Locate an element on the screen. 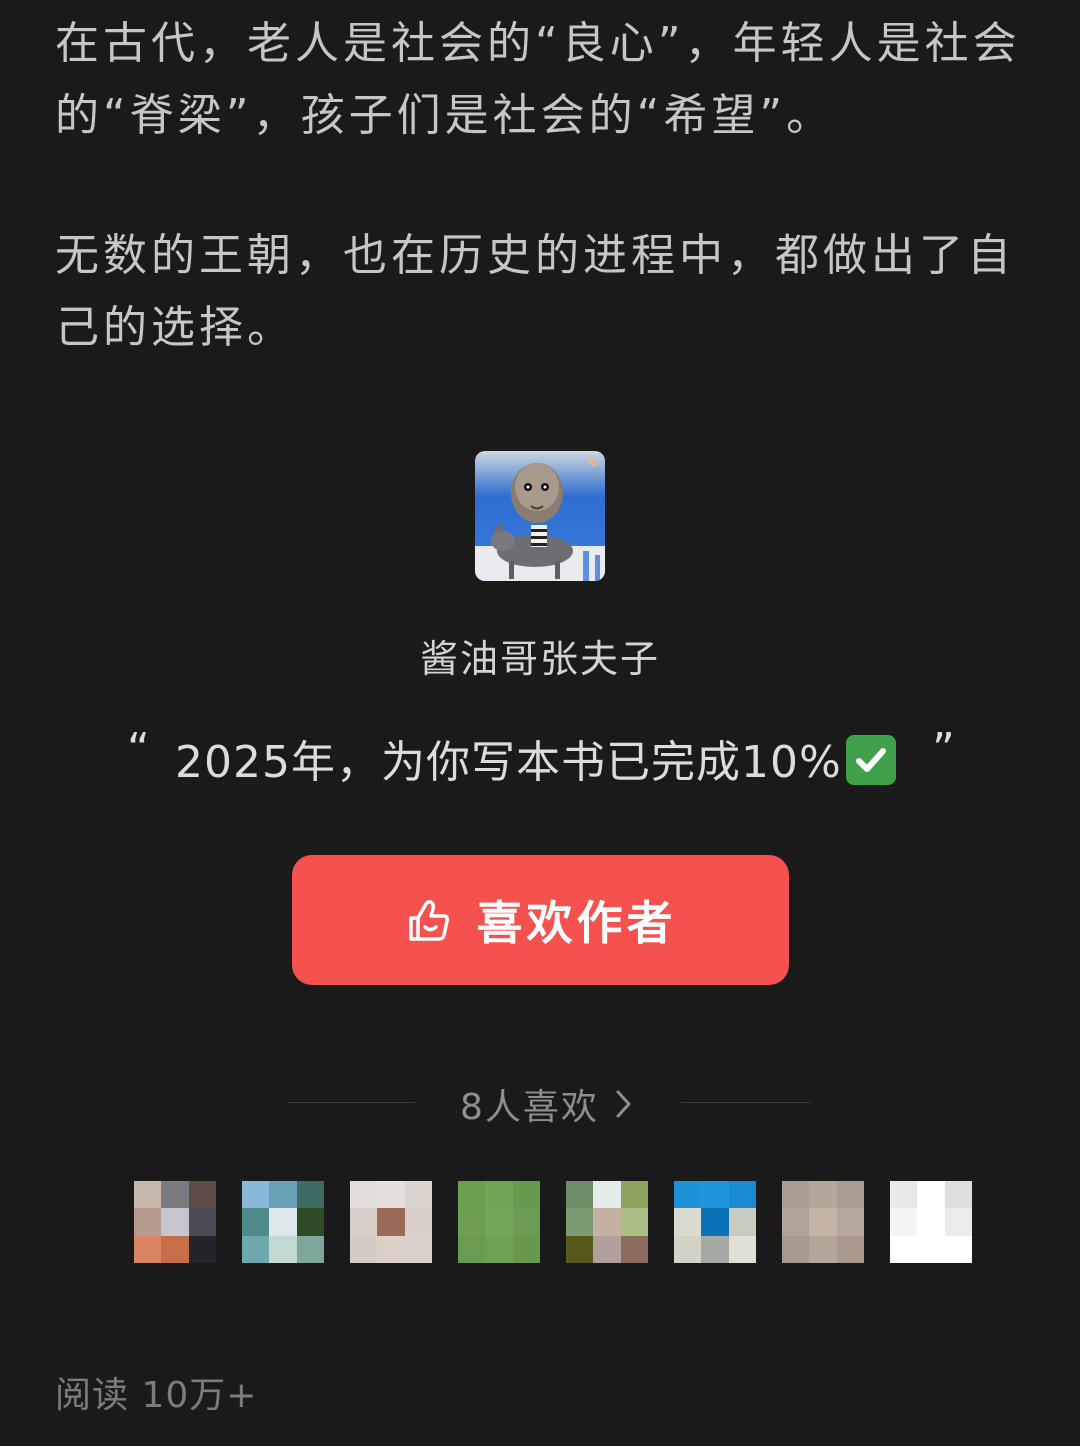 Image resolution: width=1080 pixels, height=1446 pixels. quote-text-wrapper: 2025年，为你写本书已完成10% is located at coordinates (535, 758).